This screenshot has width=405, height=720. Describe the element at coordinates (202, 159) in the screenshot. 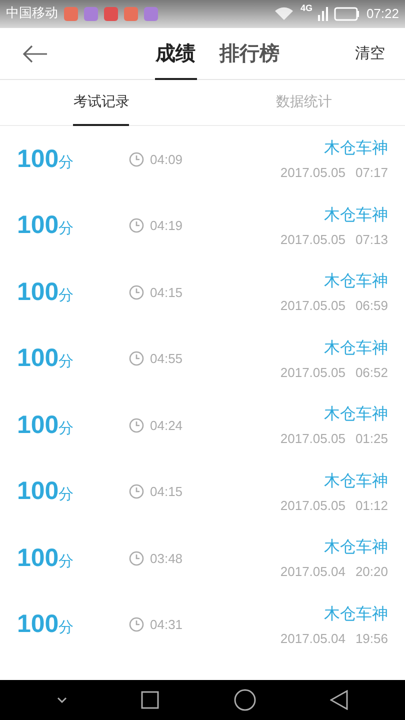

I see `record-row: 100分 04:09 木仓车神 2017.05.05 07:17` at that location.